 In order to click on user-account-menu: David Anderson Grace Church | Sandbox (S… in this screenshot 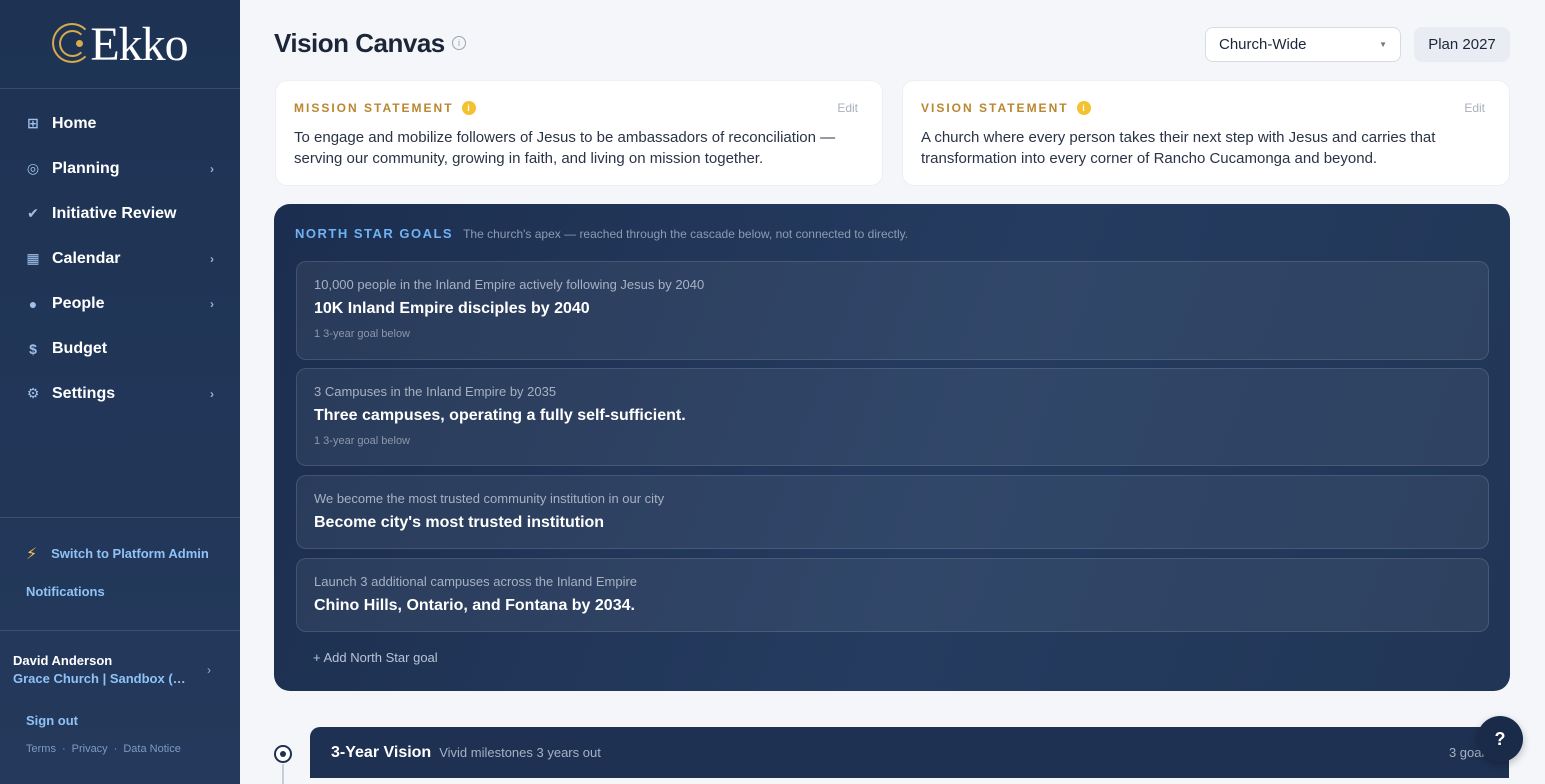, I will do `click(120, 658)`.